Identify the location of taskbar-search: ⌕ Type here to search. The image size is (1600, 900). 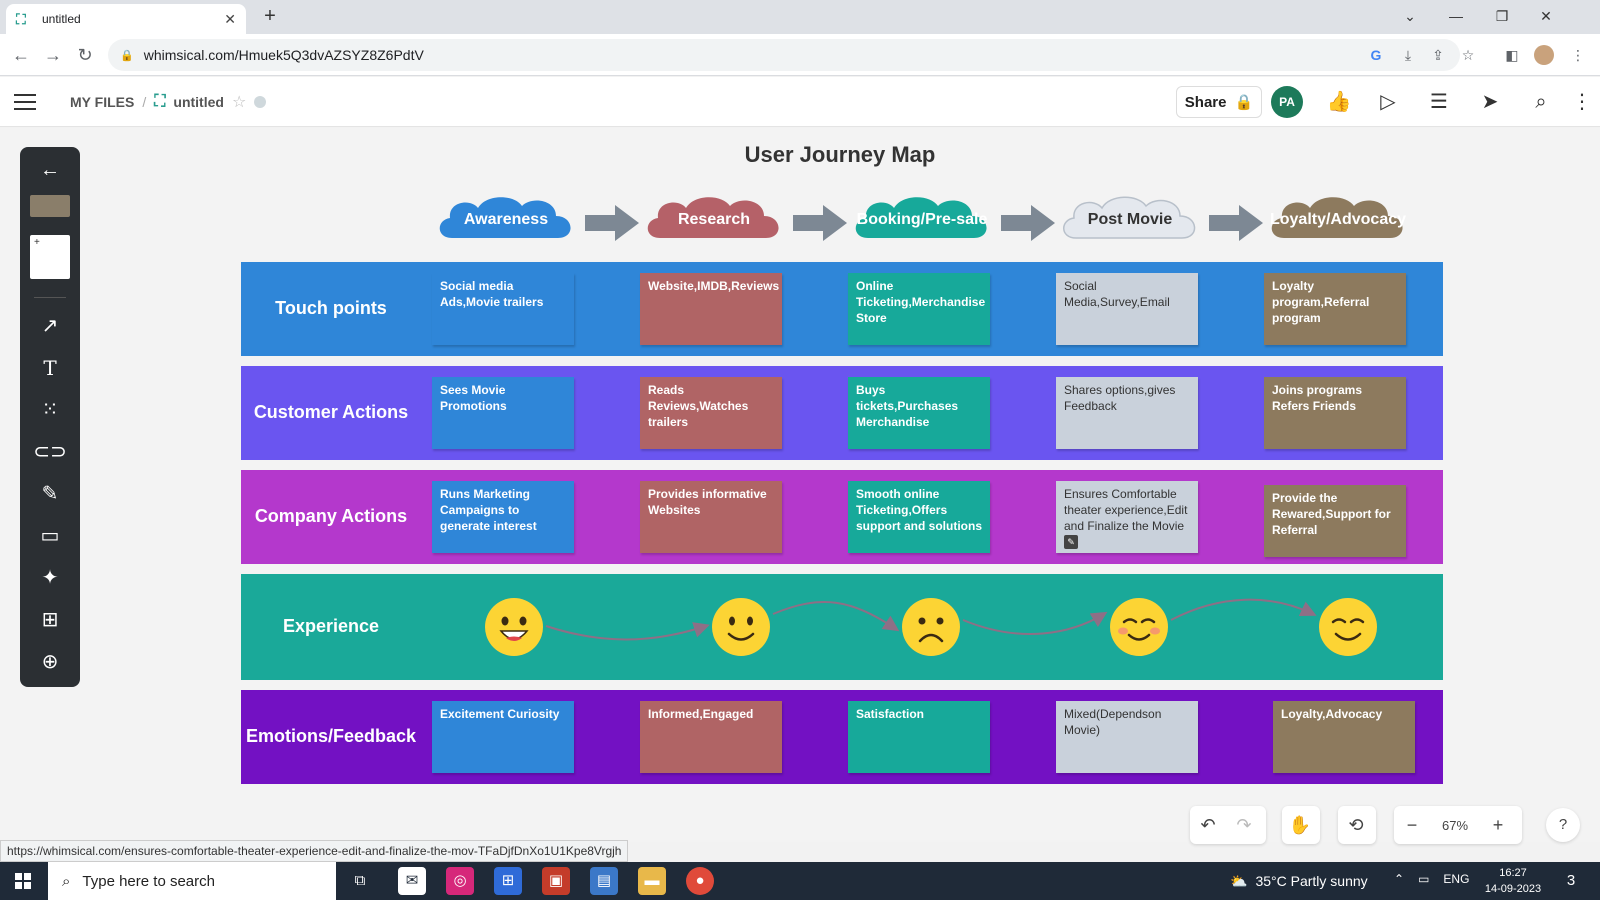
(192, 881).